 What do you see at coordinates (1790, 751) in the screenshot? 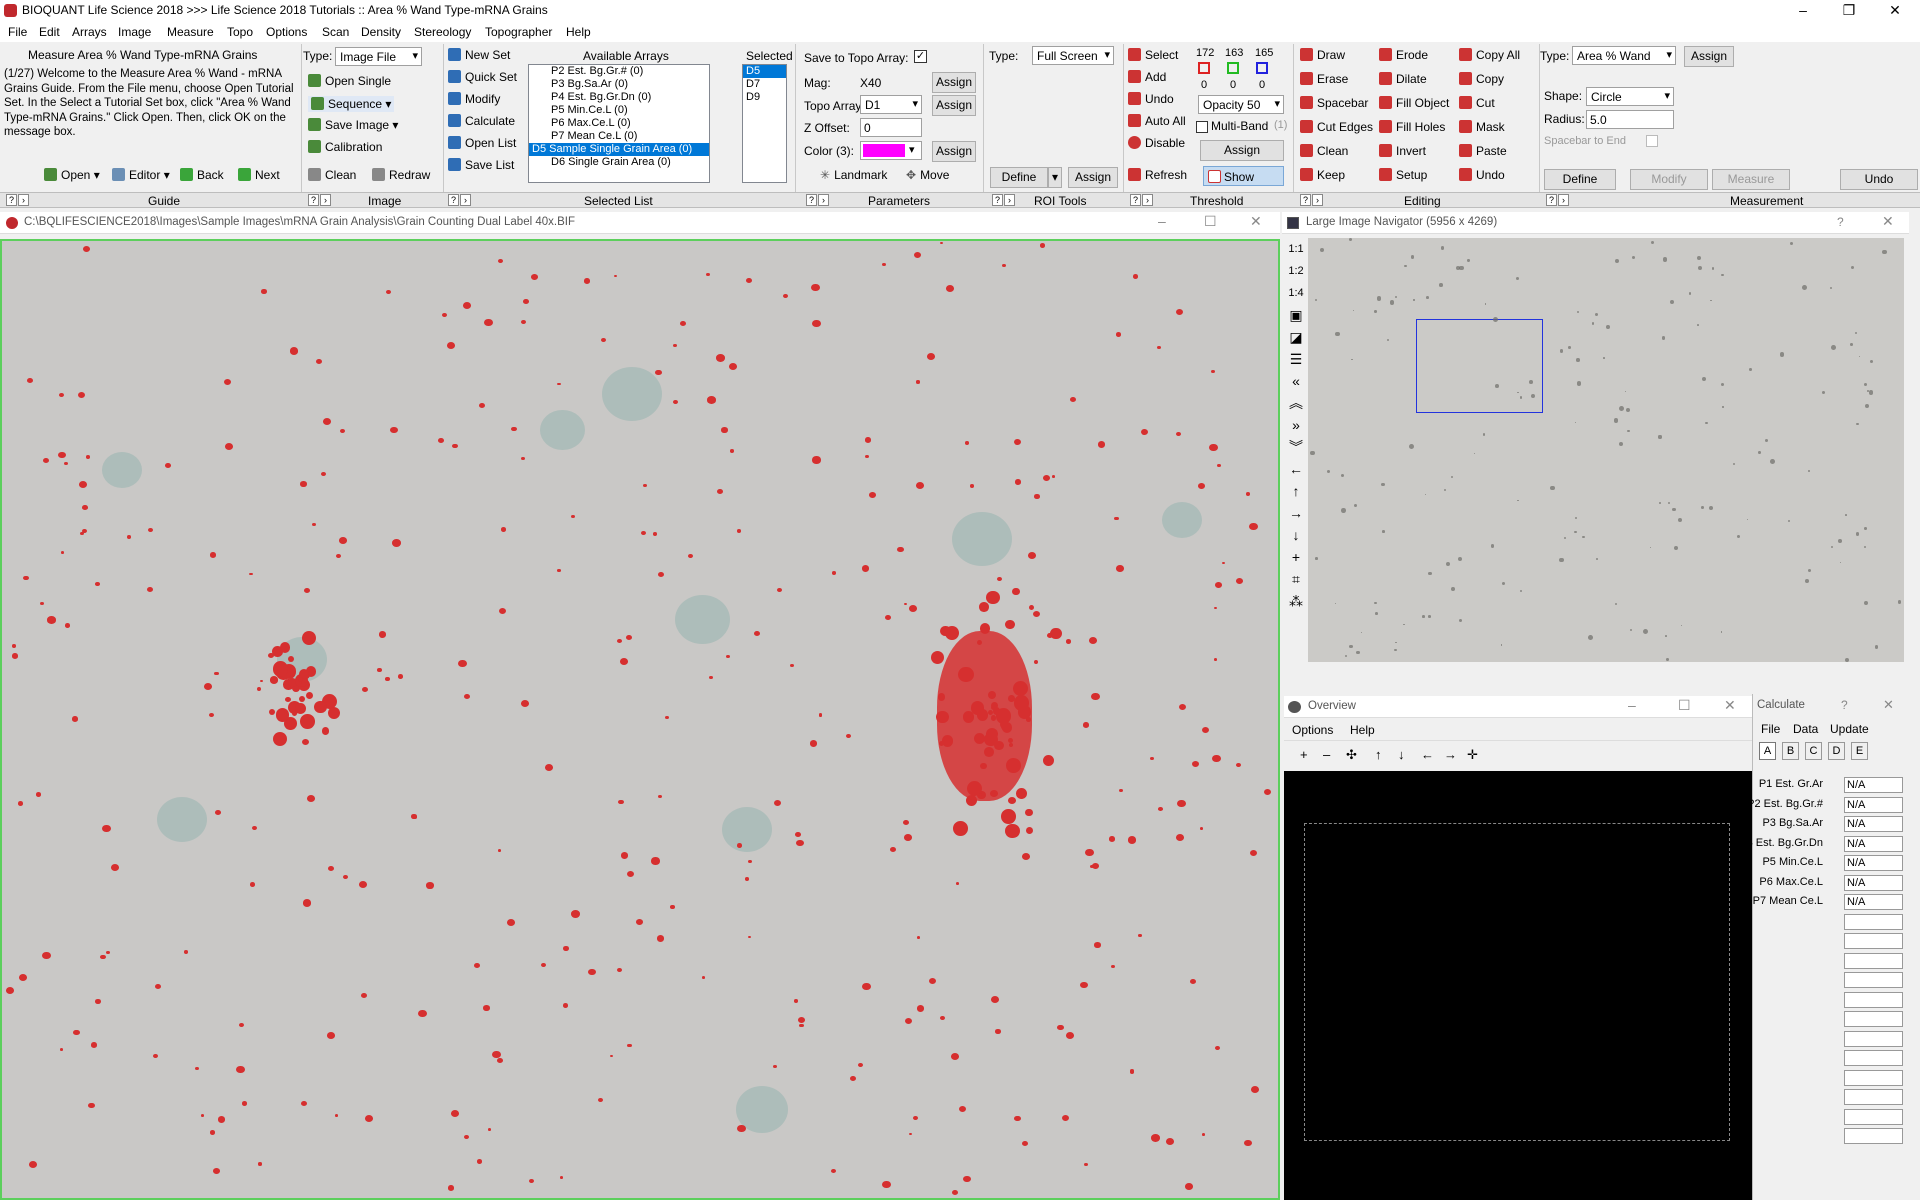
I see `calc-tab-b: B` at bounding box center [1790, 751].